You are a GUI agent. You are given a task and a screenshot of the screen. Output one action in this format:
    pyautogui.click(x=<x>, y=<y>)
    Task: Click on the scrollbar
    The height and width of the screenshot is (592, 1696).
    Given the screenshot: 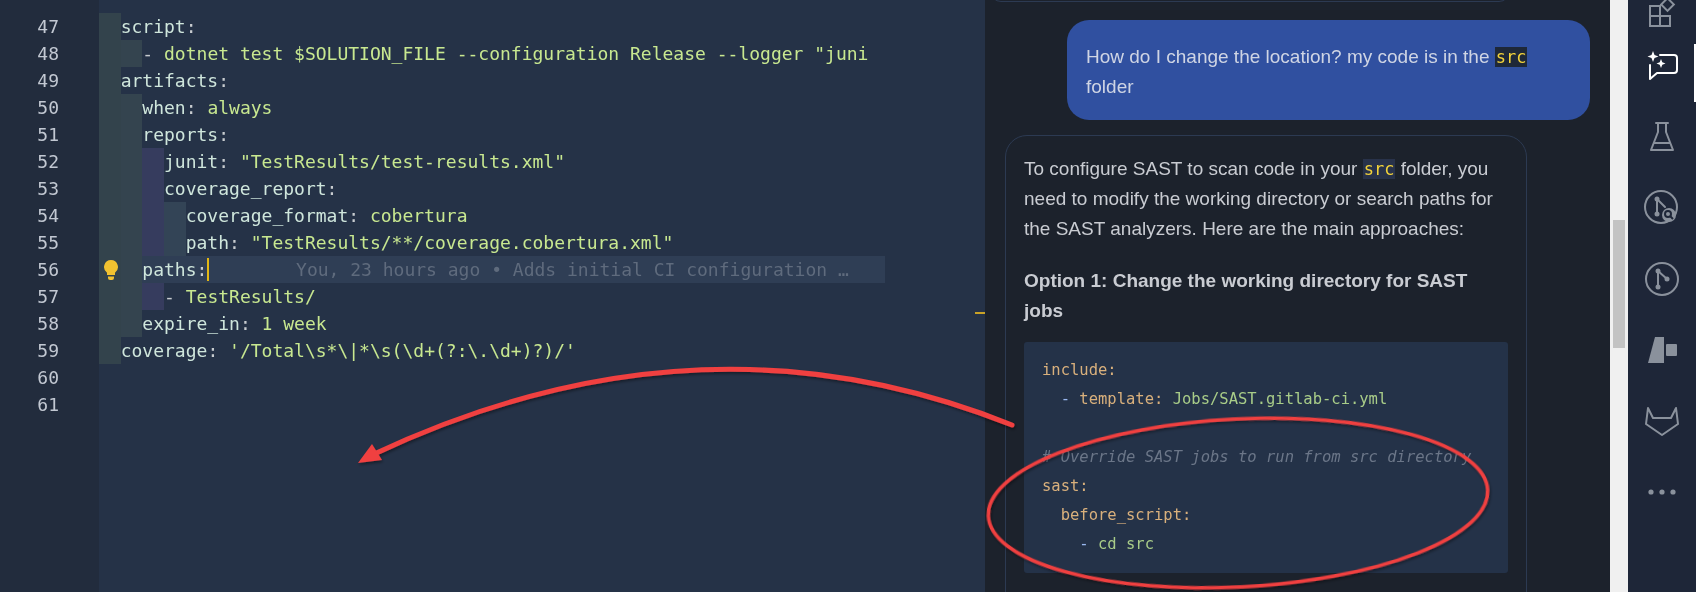 What is the action you would take?
    pyautogui.click(x=1619, y=296)
    